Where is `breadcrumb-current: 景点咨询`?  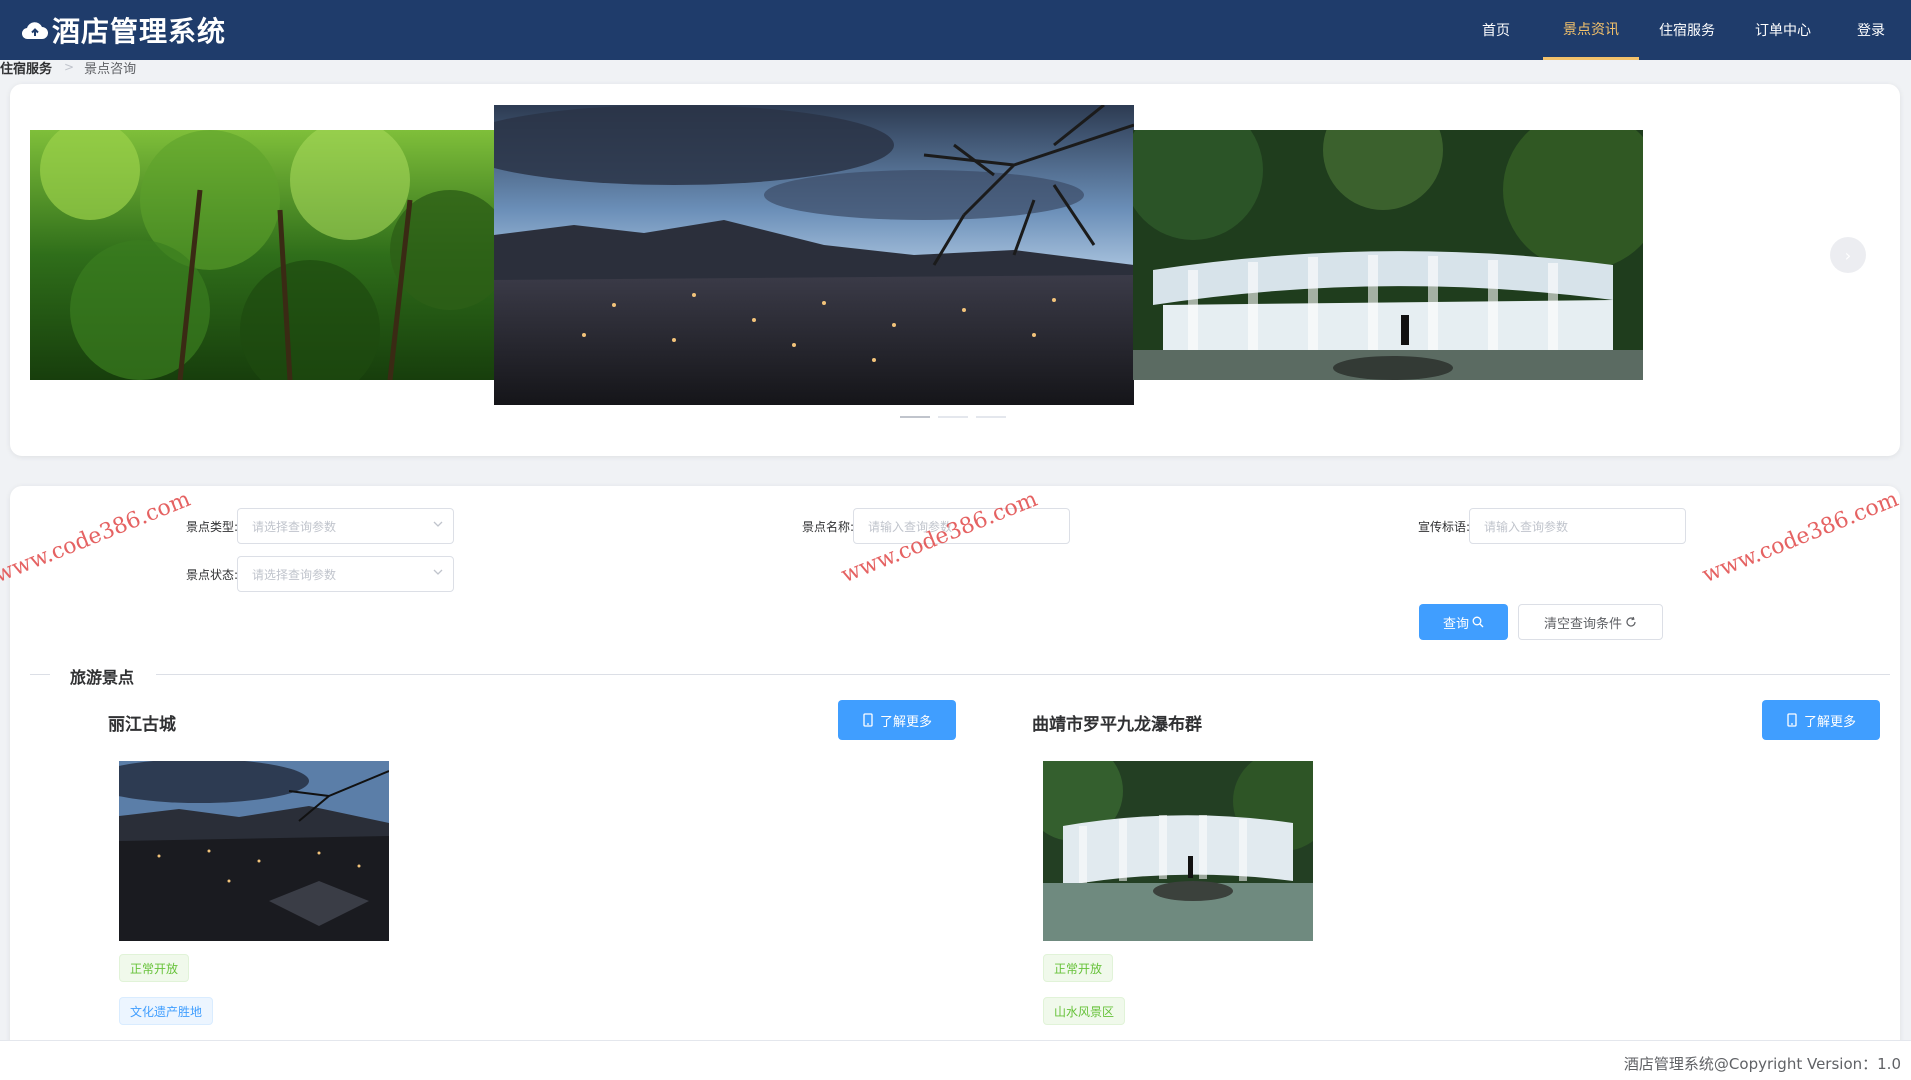 breadcrumb-current: 景点咨询 is located at coordinates (110, 69).